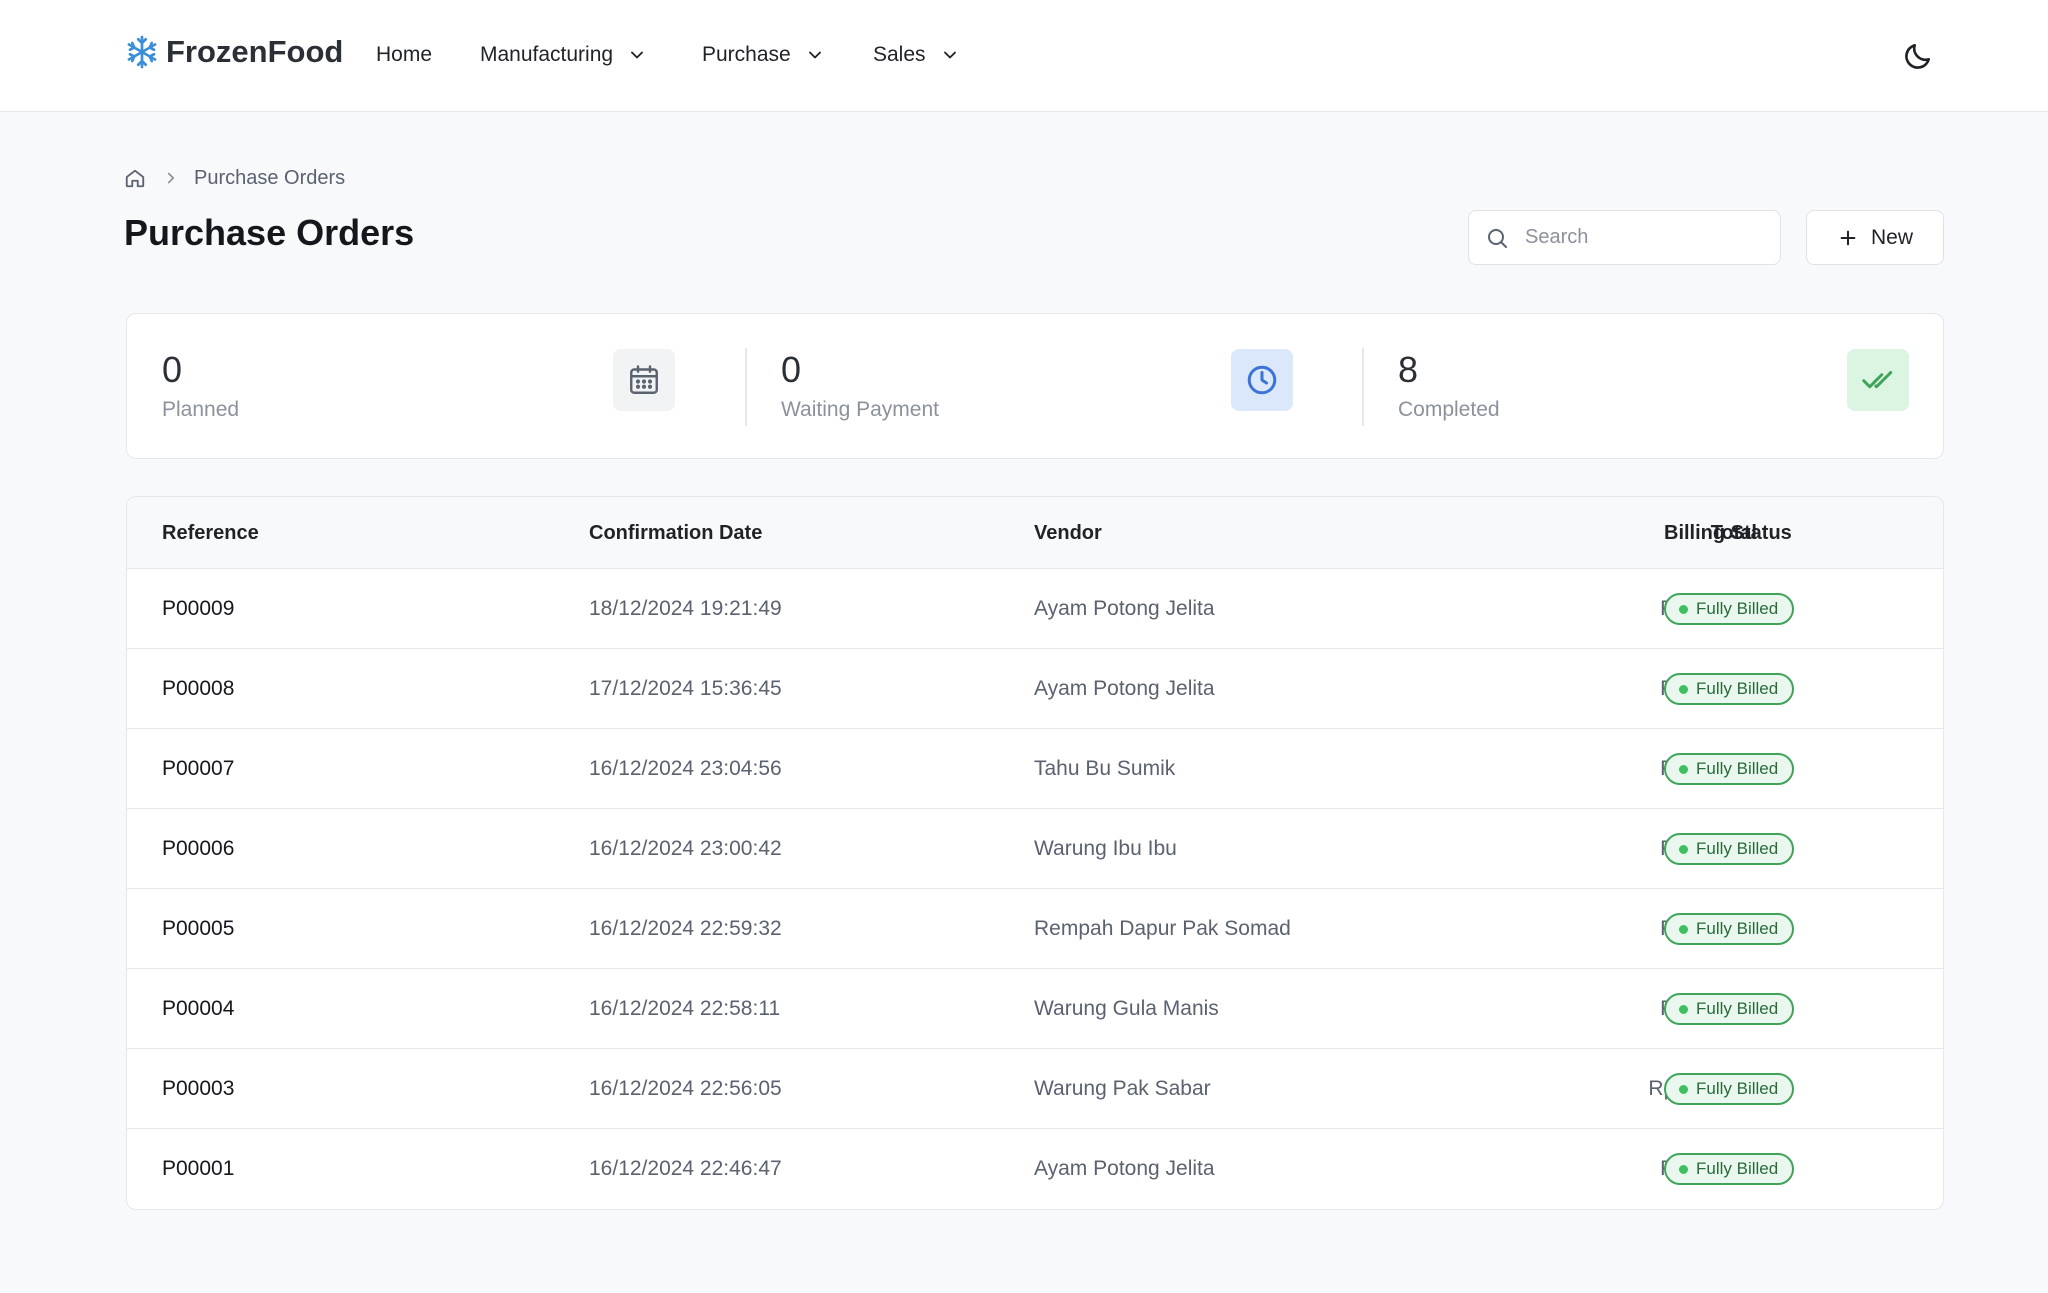  What do you see at coordinates (899, 54) in the screenshot?
I see `nav-item-label: Sales` at bounding box center [899, 54].